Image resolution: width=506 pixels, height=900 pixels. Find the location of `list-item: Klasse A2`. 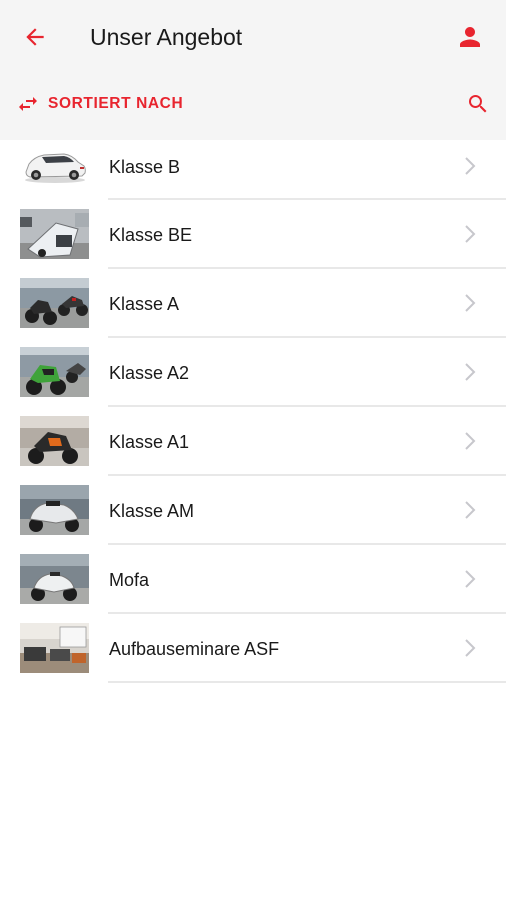

list-item: Klasse A2 is located at coordinates (253, 372).